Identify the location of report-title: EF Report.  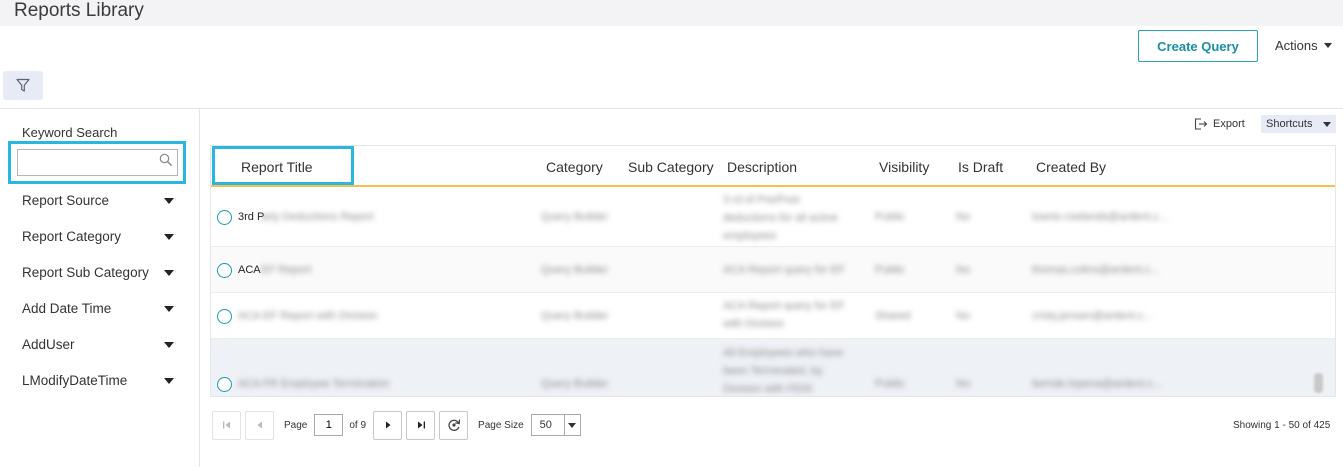
(286, 270).